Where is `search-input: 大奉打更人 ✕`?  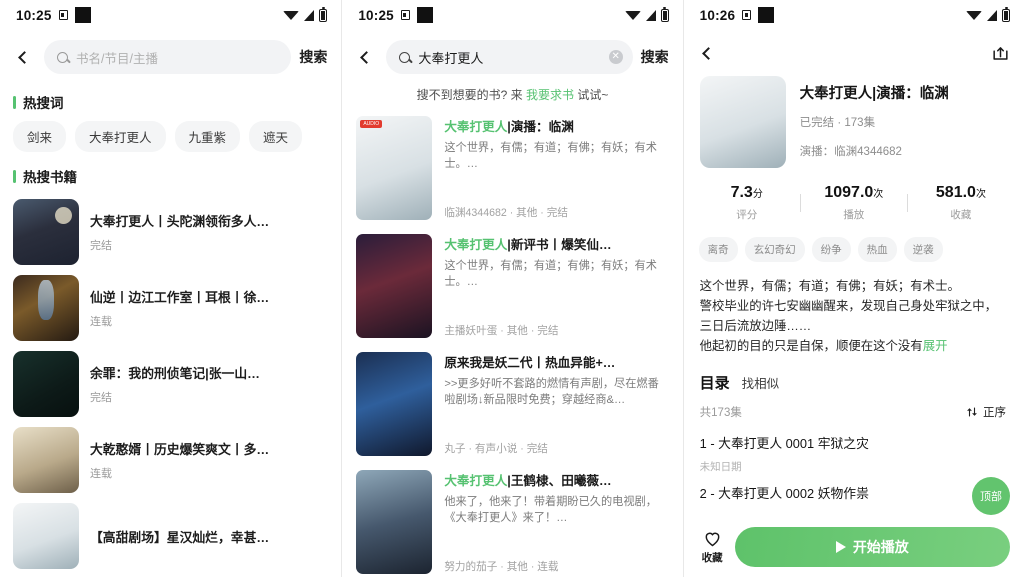
search-input: 大奉打更人 ✕ is located at coordinates (509, 57).